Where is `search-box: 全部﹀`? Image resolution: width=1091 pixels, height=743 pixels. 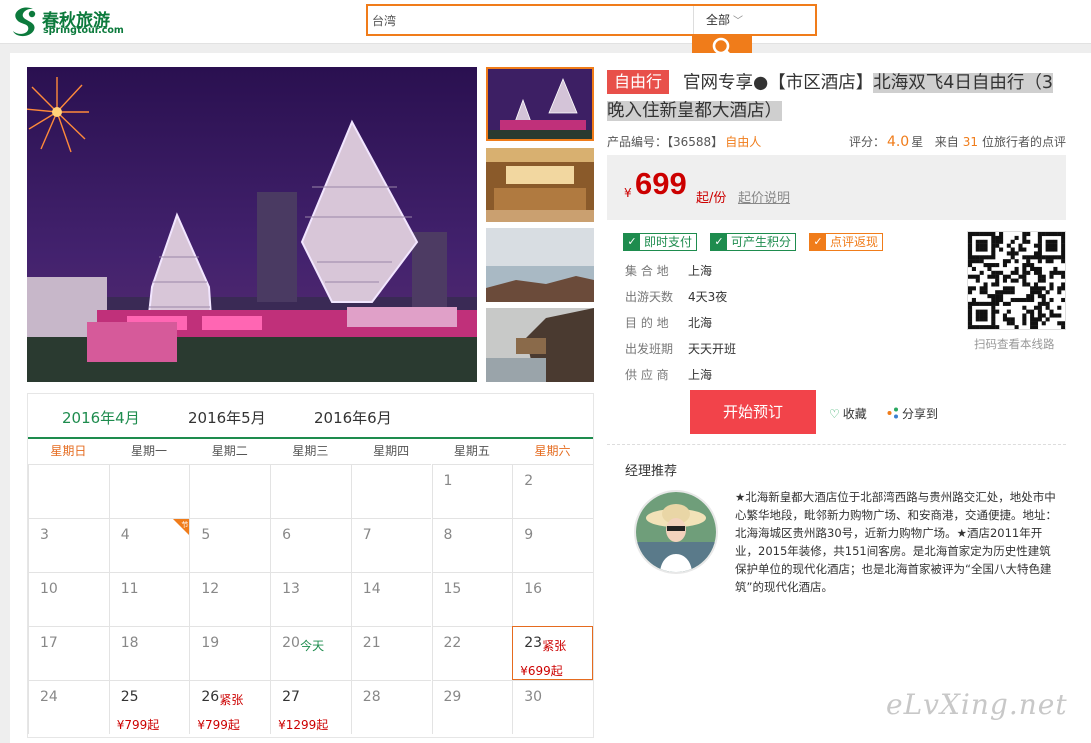
search-box: 全部﹀ is located at coordinates (591, 20).